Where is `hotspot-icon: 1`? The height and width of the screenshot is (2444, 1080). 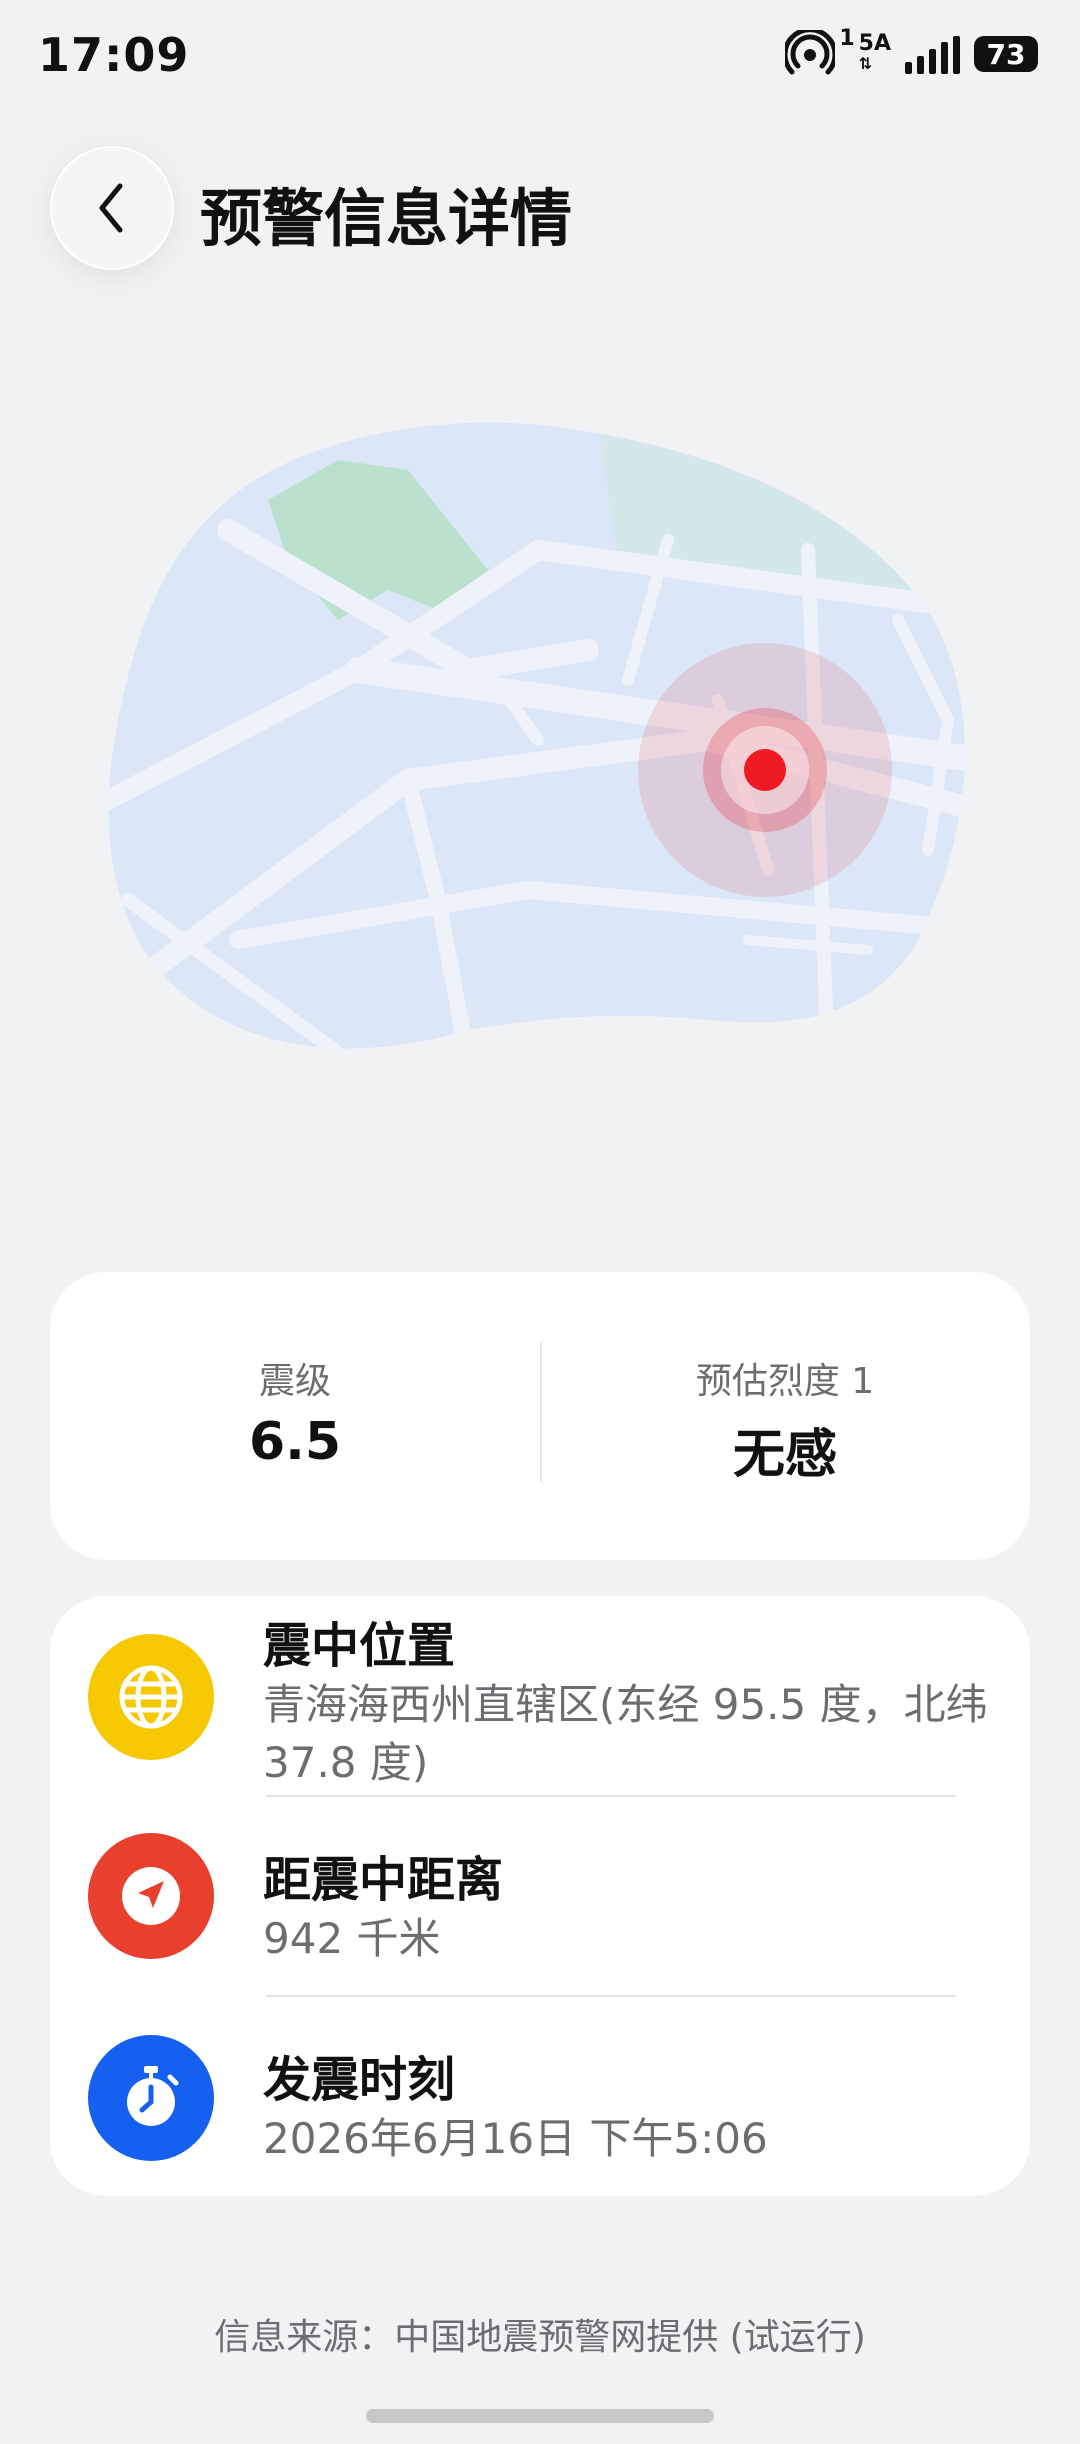
hotspot-icon: 1 is located at coordinates (818, 52).